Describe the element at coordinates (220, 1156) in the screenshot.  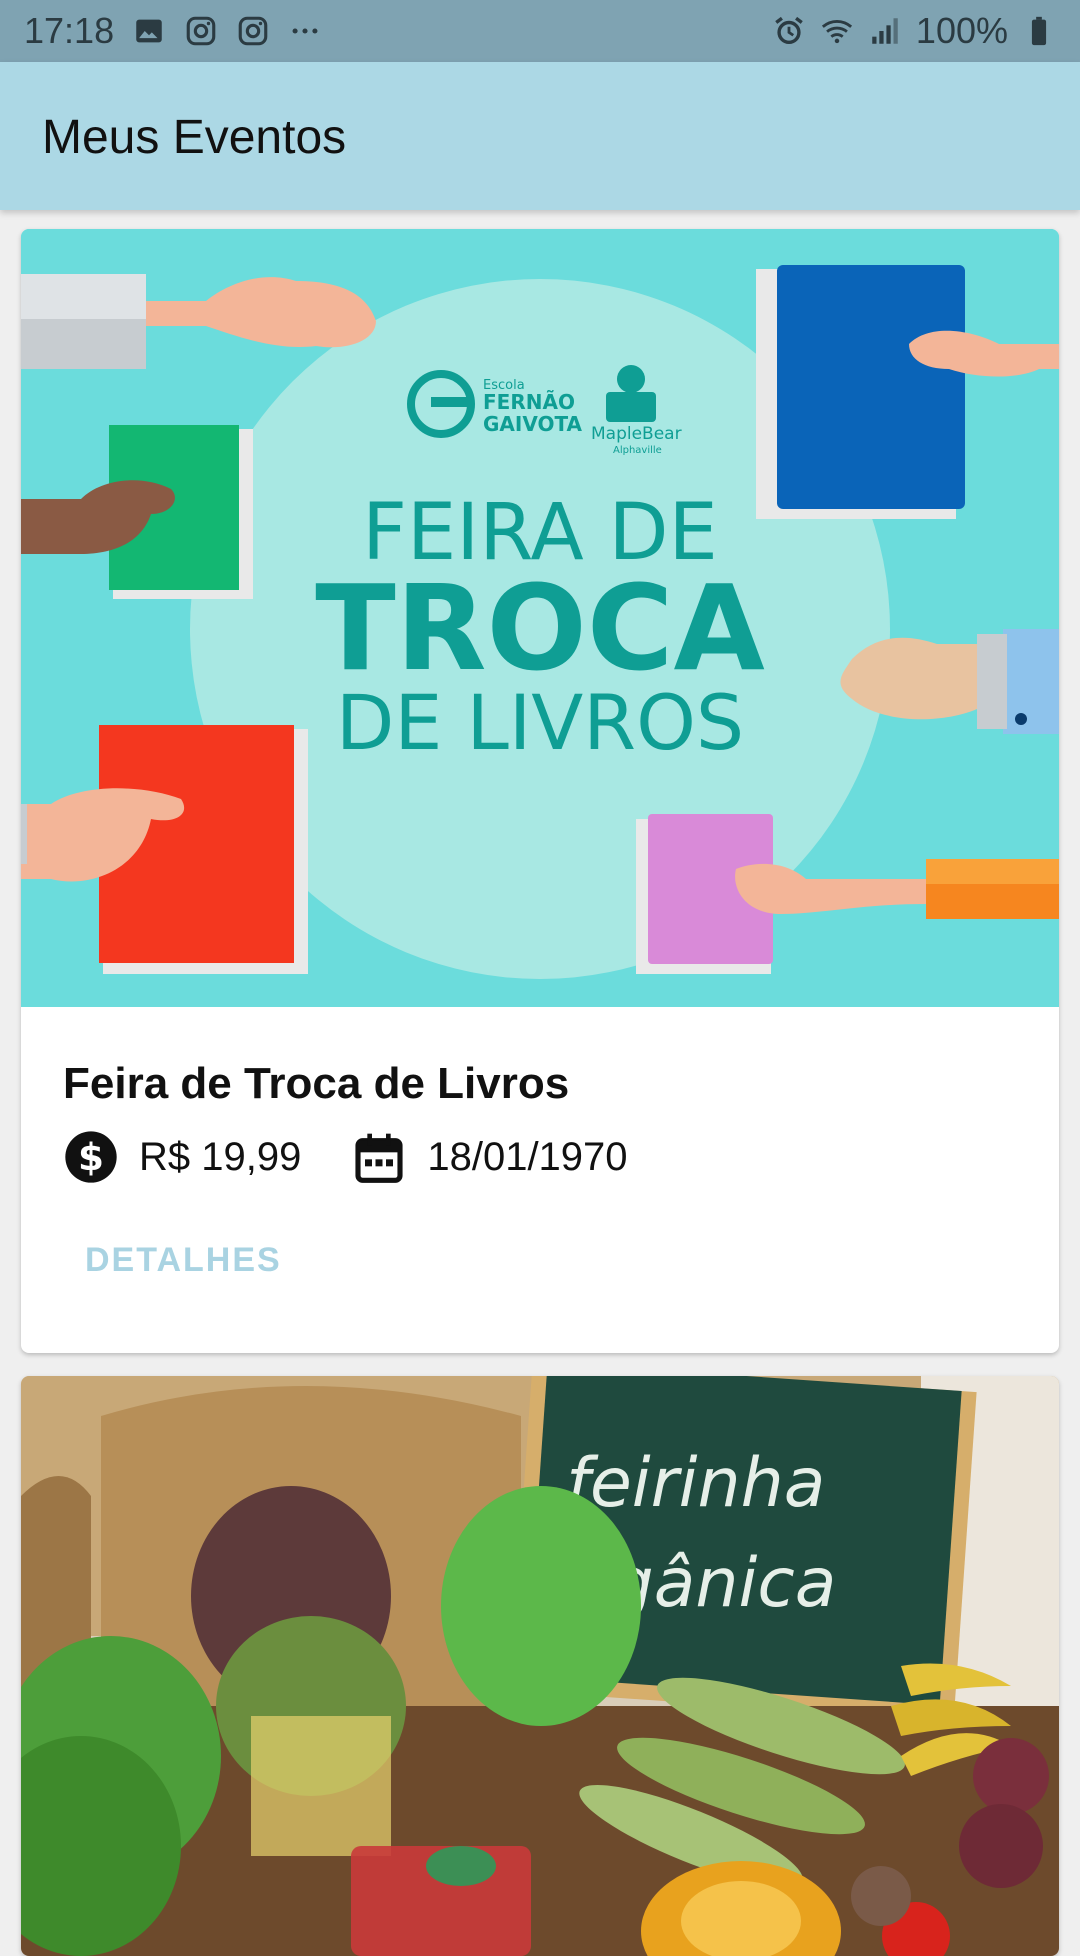
I see `event-price: R$ 19,99` at that location.